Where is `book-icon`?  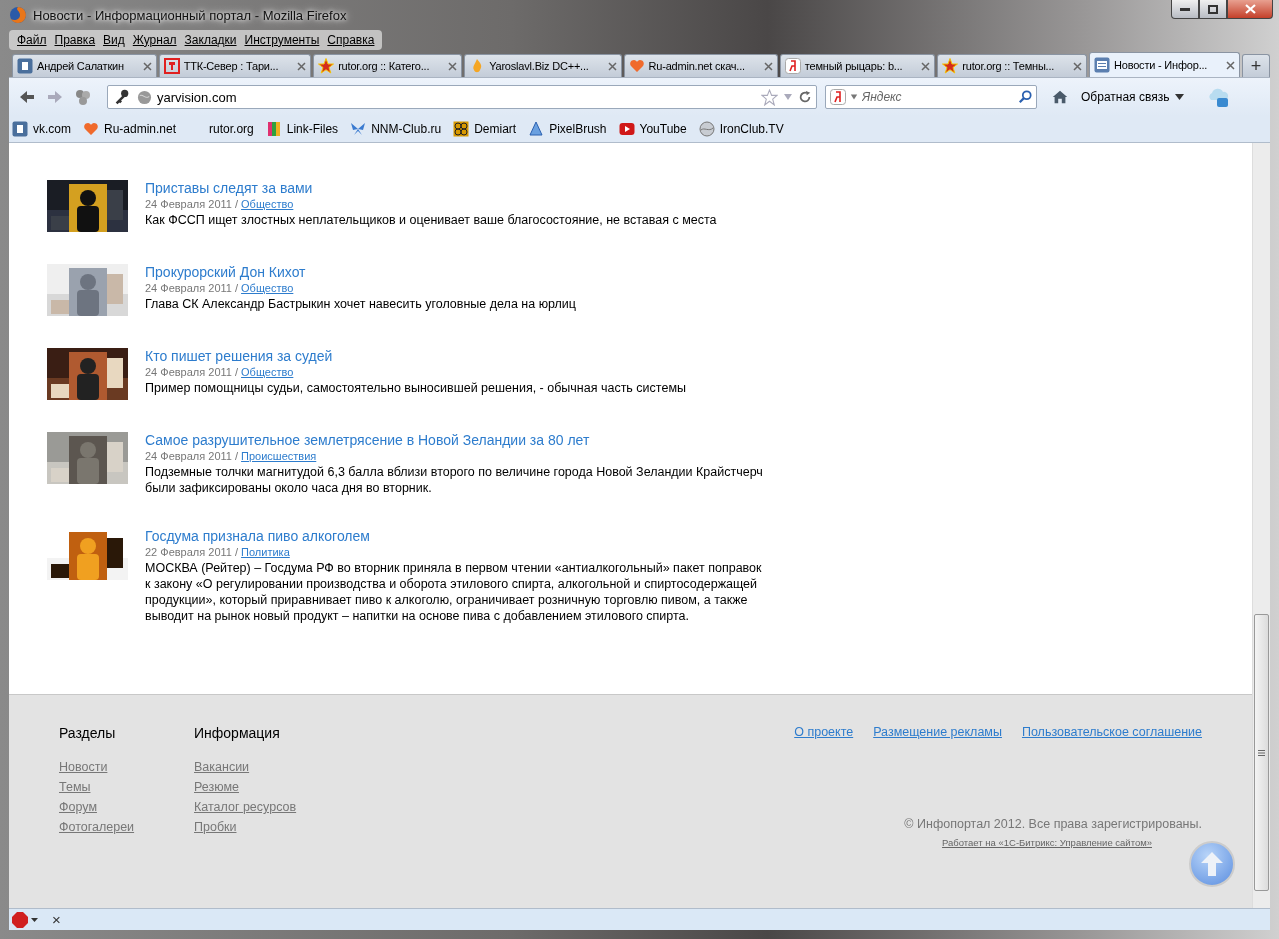
book-icon is located at coordinates (273, 129).